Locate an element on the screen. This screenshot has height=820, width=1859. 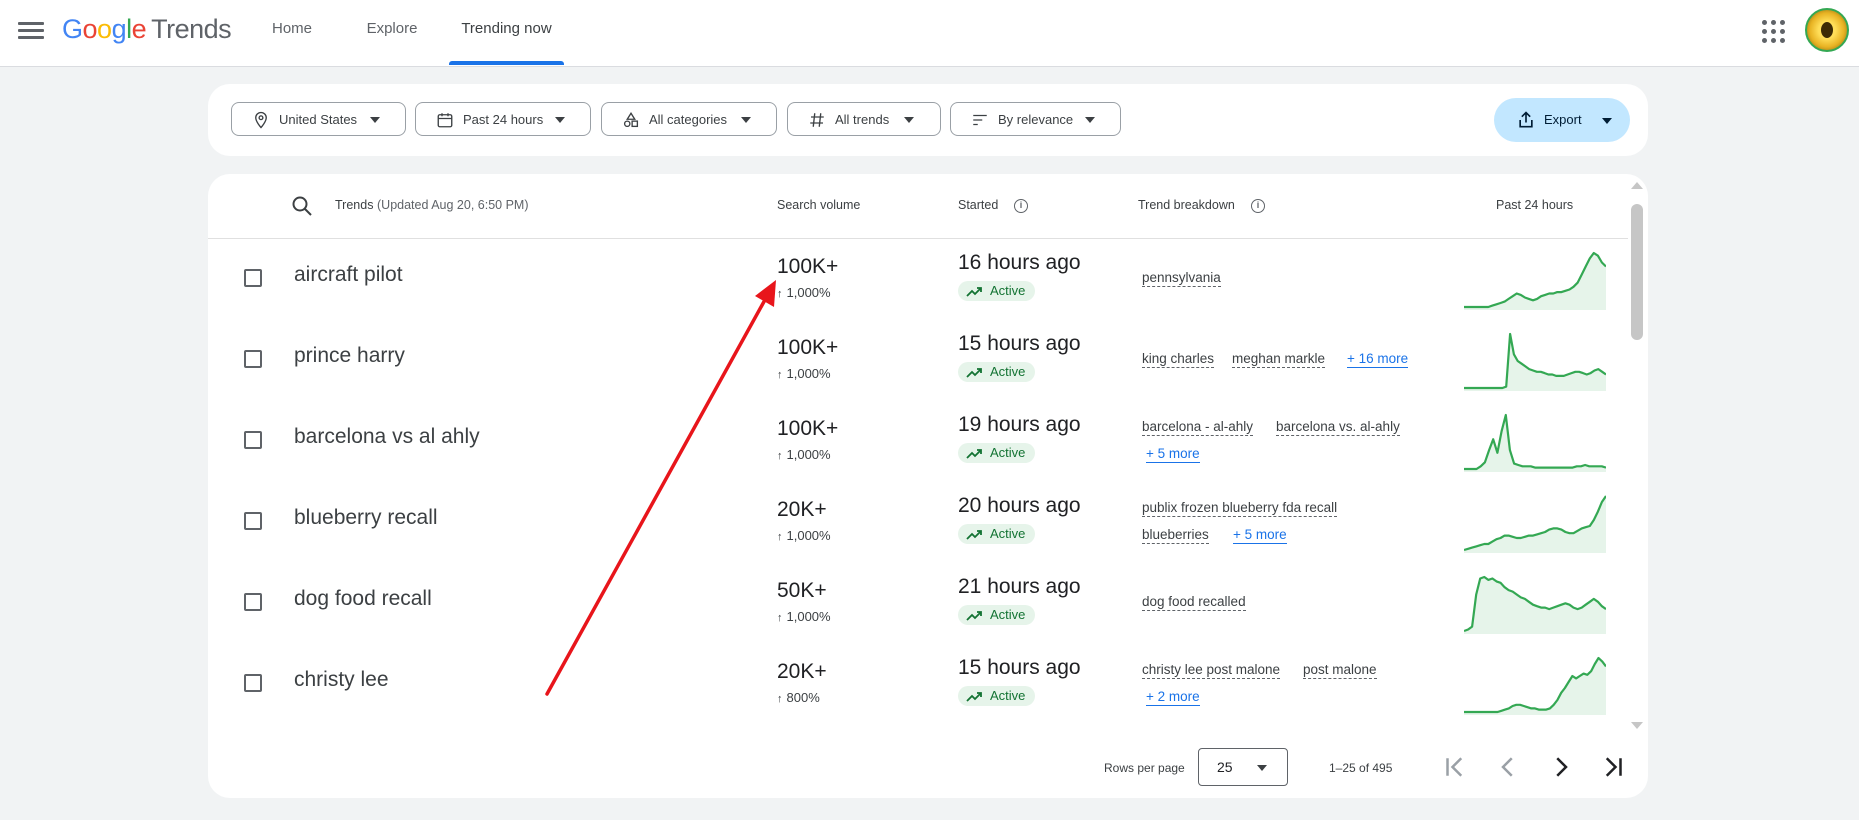
breakdown-query: meghan markle is located at coordinates (1279, 359).